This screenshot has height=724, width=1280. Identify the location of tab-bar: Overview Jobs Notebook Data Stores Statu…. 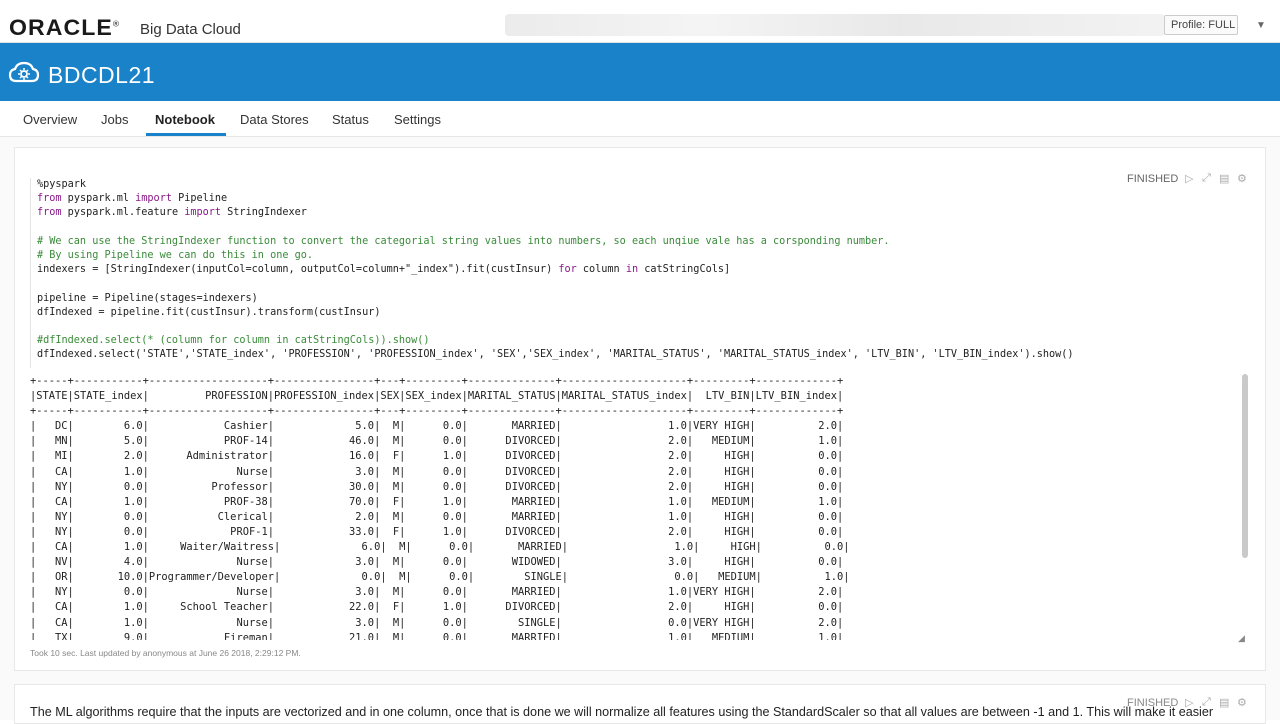
(640, 119).